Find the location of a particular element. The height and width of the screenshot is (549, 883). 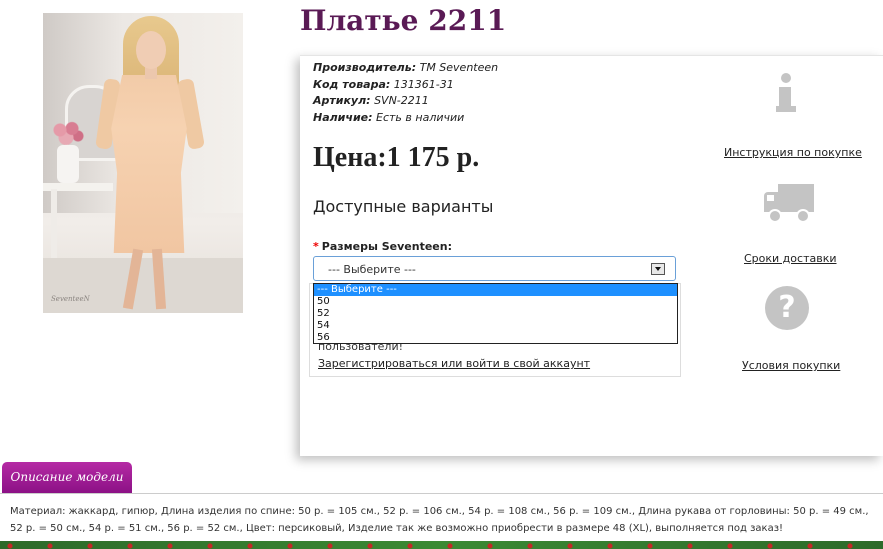

terms-link: Условия покупки is located at coordinates (791, 365).